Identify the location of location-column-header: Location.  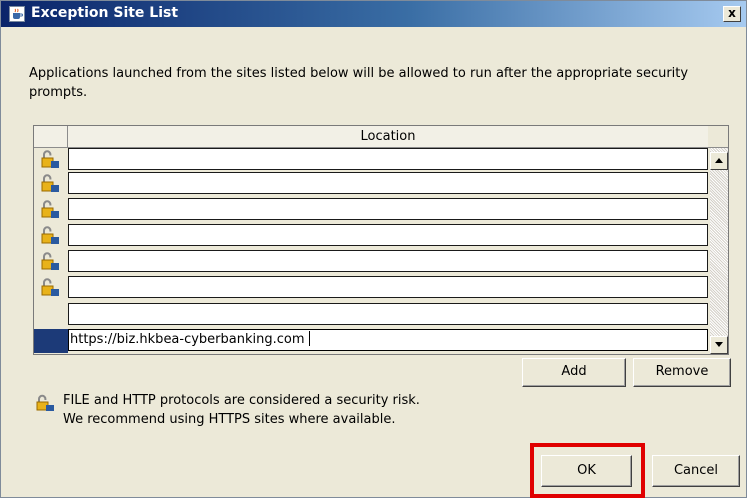
(388, 137).